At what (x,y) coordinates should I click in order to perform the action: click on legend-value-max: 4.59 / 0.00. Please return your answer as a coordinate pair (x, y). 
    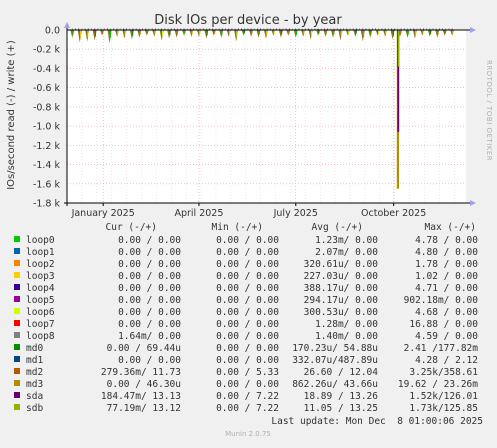
    Looking at the image, I should click on (446, 336).